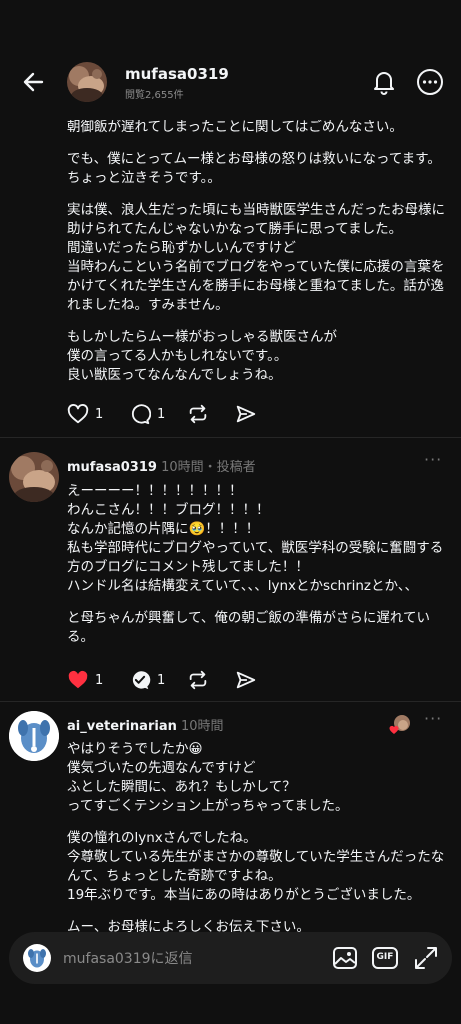 Image resolution: width=461 pixels, height=1024 pixels. I want to click on reply-avatar, so click(37, 958).